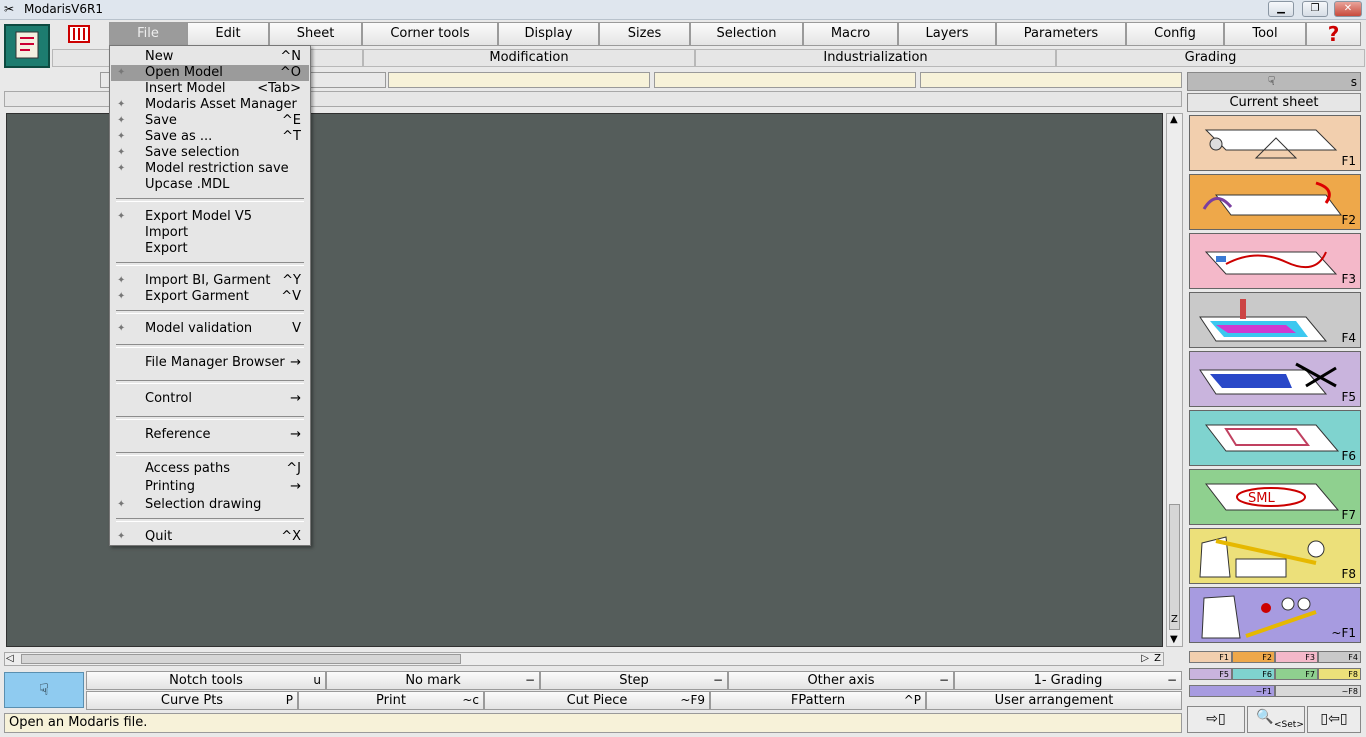 This screenshot has height=737, width=1366. Describe the element at coordinates (1068, 680) in the screenshot. I see `grading-mode-button: 1- Grading −` at that location.